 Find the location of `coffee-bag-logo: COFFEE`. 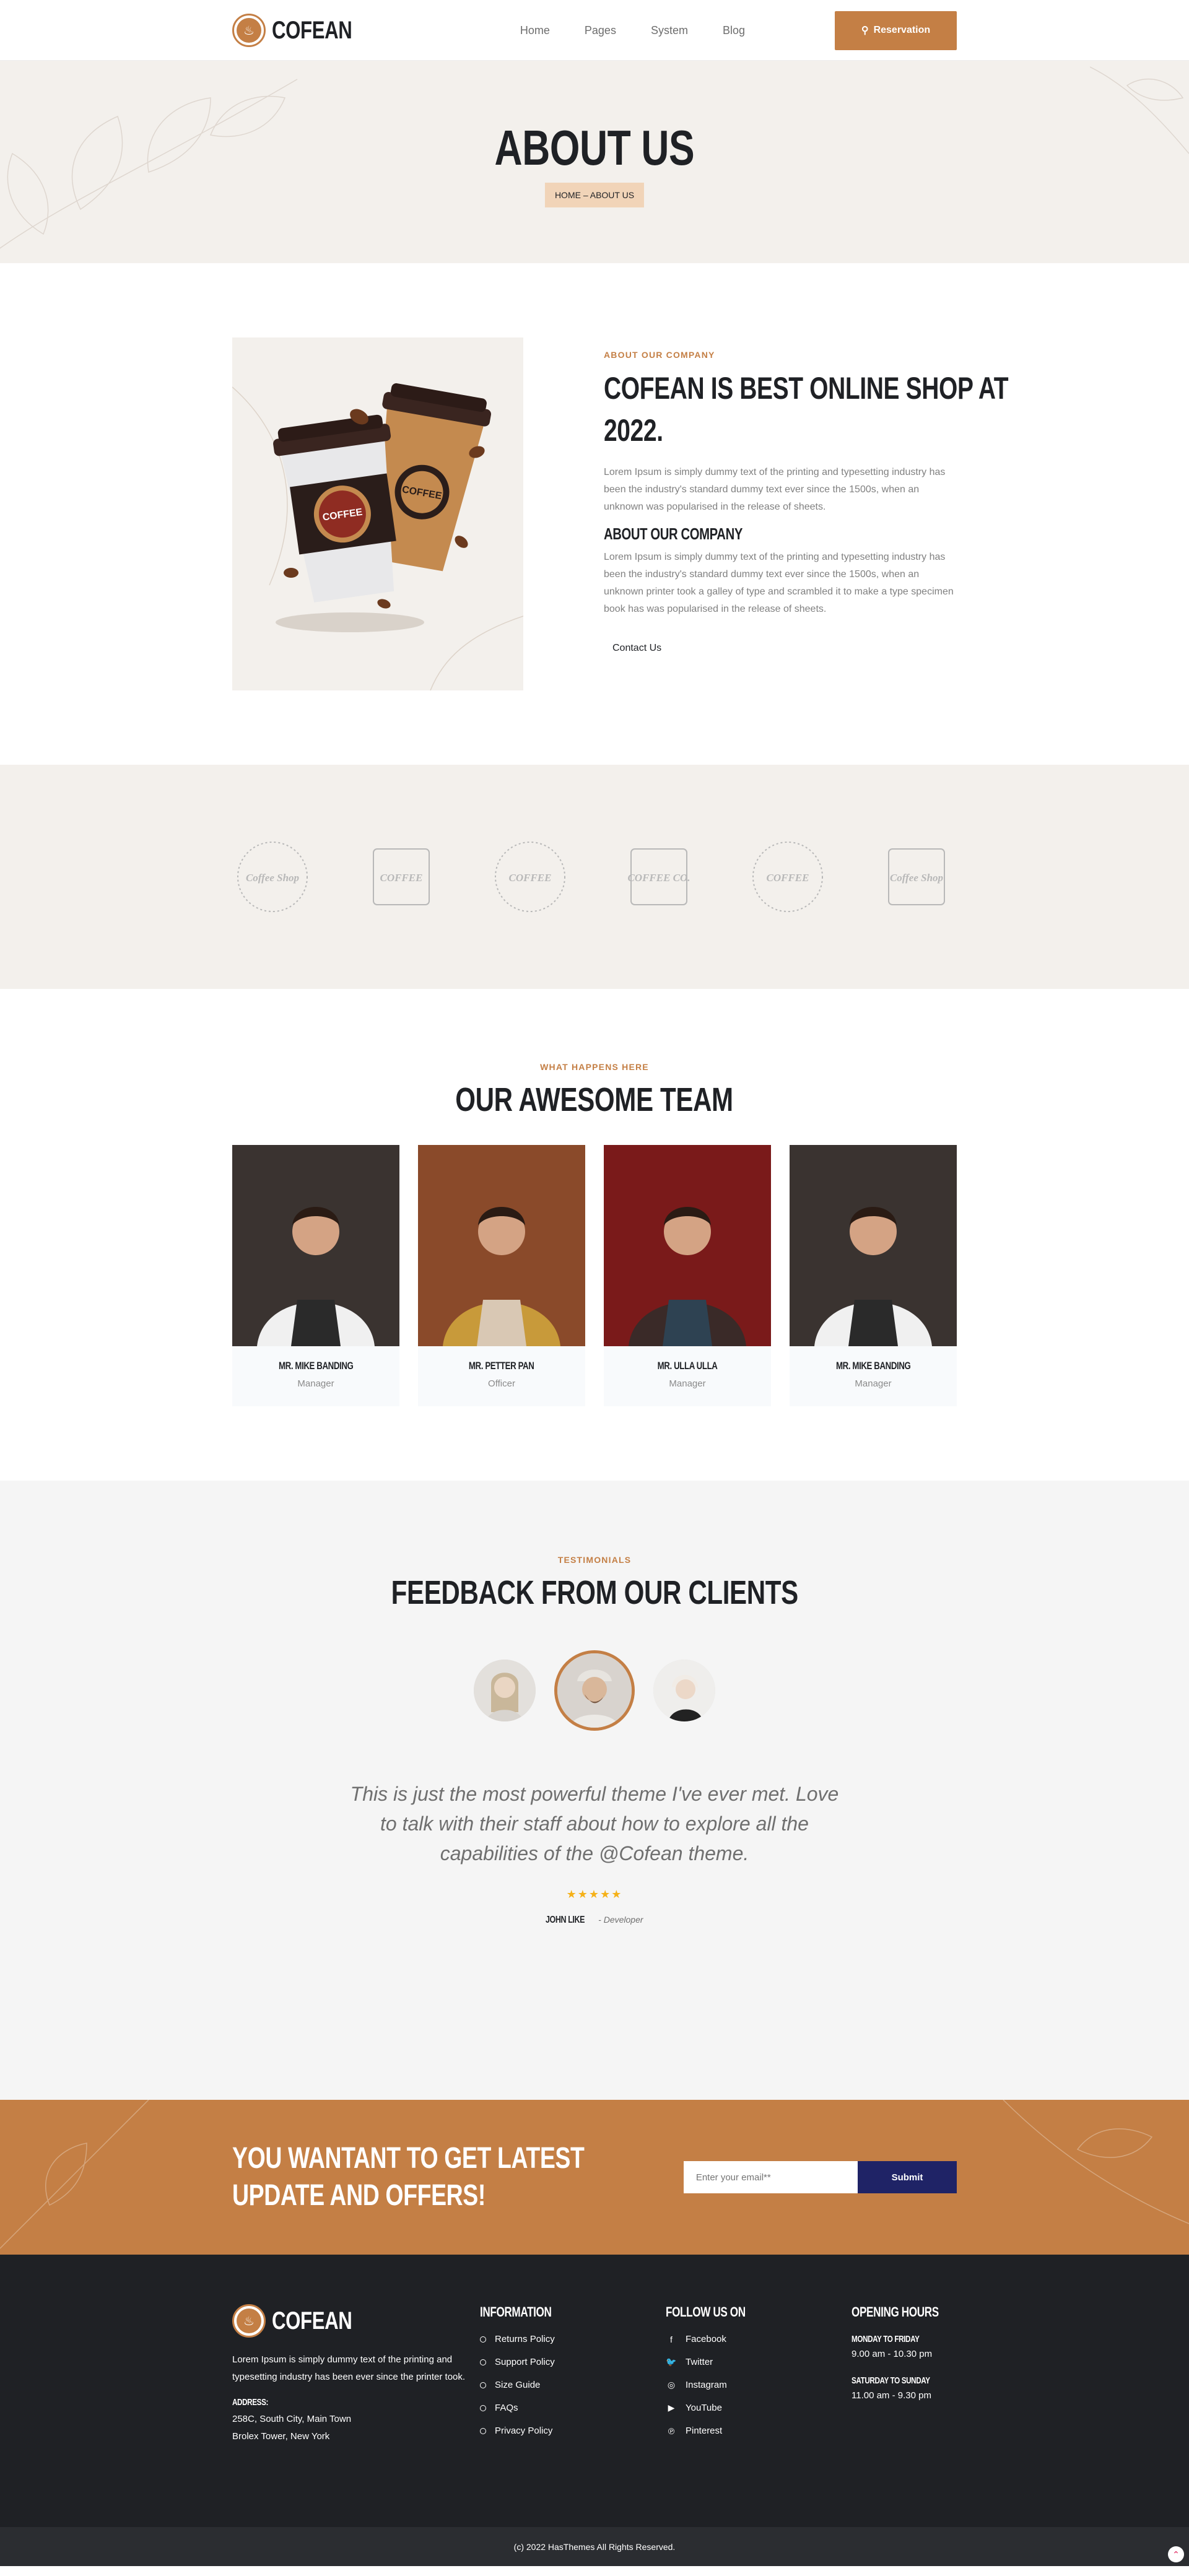

coffee-bag-logo: COFFEE is located at coordinates (788, 877).